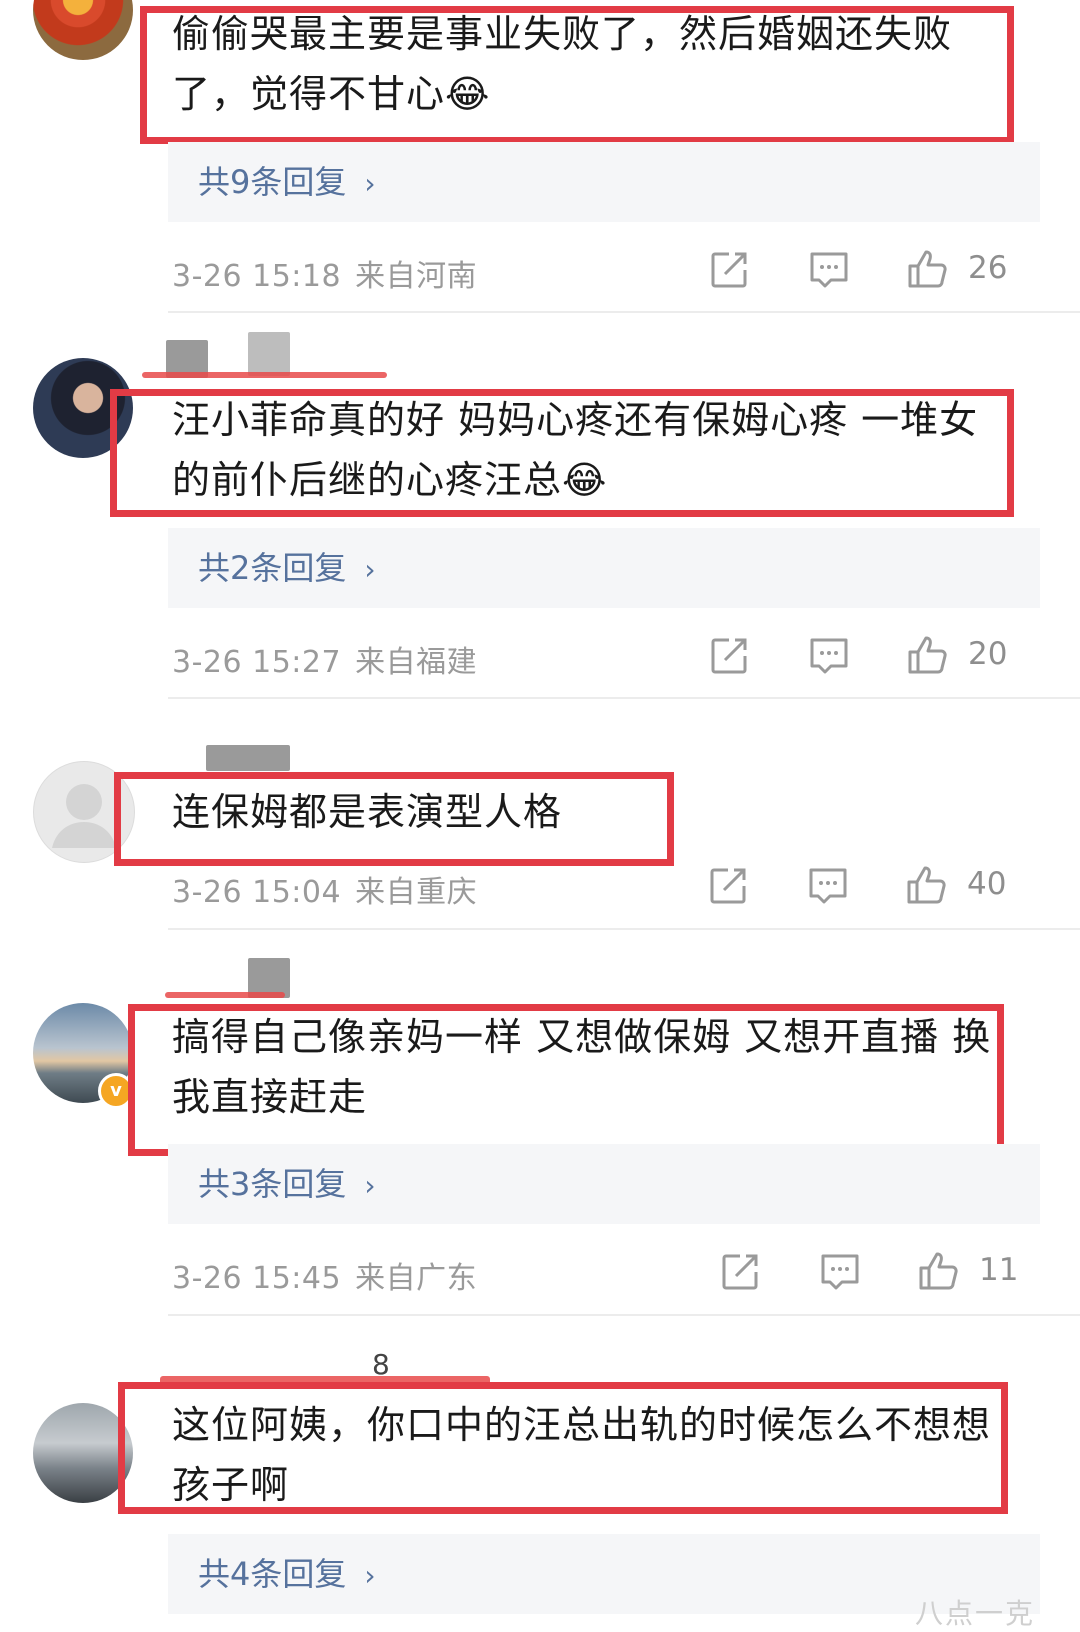 This screenshot has height=1632, width=1080. Describe the element at coordinates (975, 1613) in the screenshot. I see `watermark: 八点一克` at that location.